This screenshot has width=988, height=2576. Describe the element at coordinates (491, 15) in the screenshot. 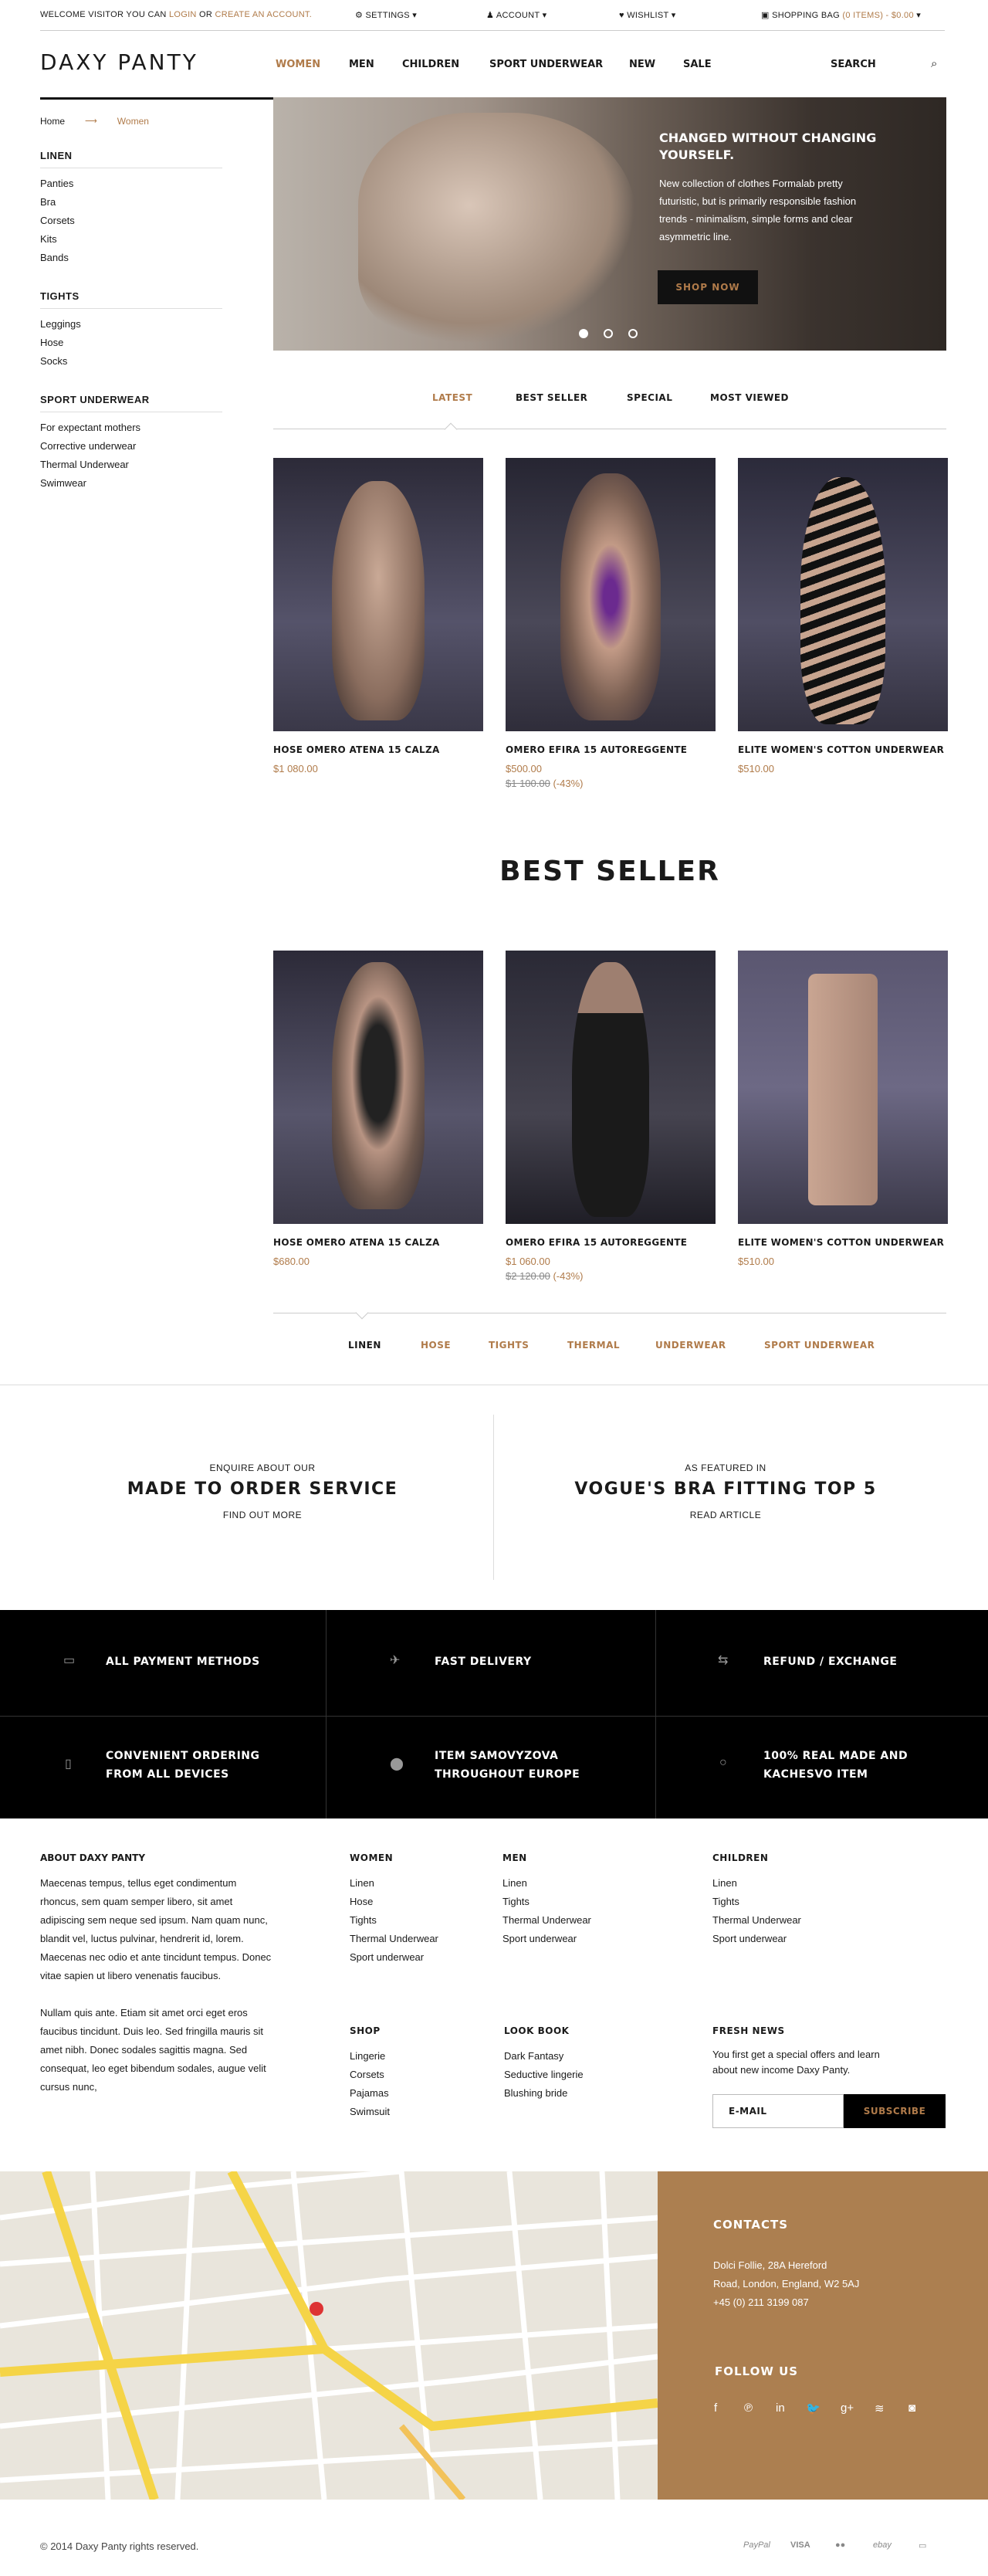

I see `user-icon: ♟` at that location.